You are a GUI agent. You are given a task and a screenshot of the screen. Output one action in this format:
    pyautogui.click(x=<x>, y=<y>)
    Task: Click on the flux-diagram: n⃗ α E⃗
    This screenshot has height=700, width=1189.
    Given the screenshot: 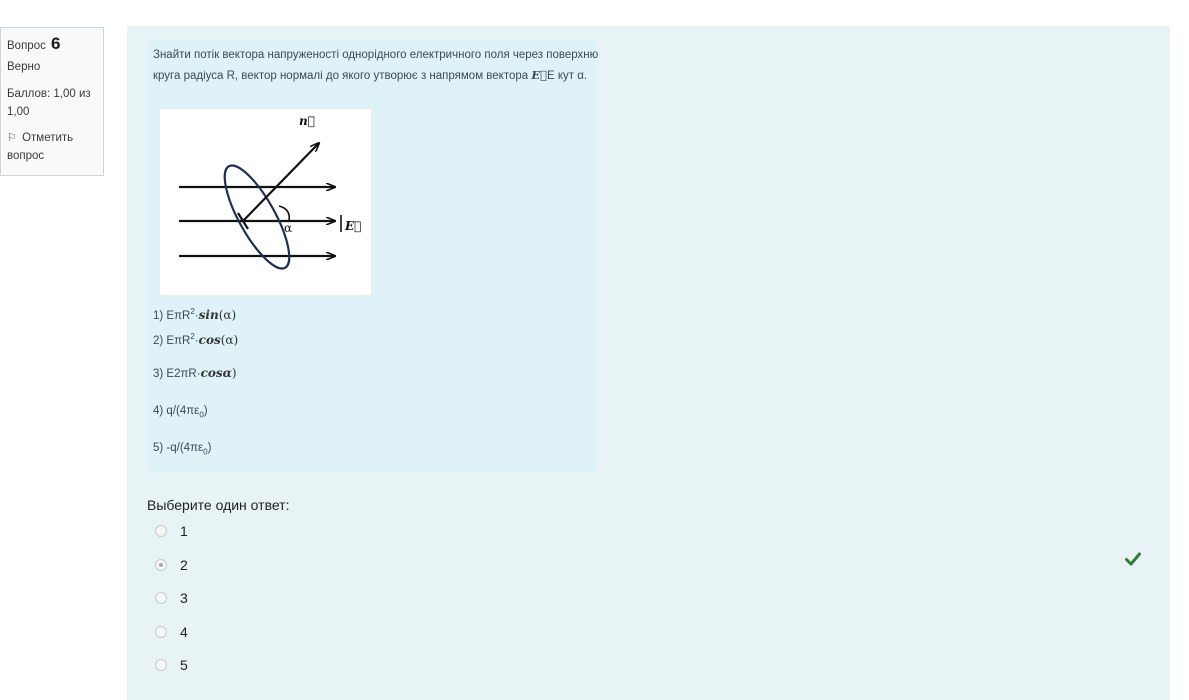 What is the action you would take?
    pyautogui.click(x=265, y=202)
    